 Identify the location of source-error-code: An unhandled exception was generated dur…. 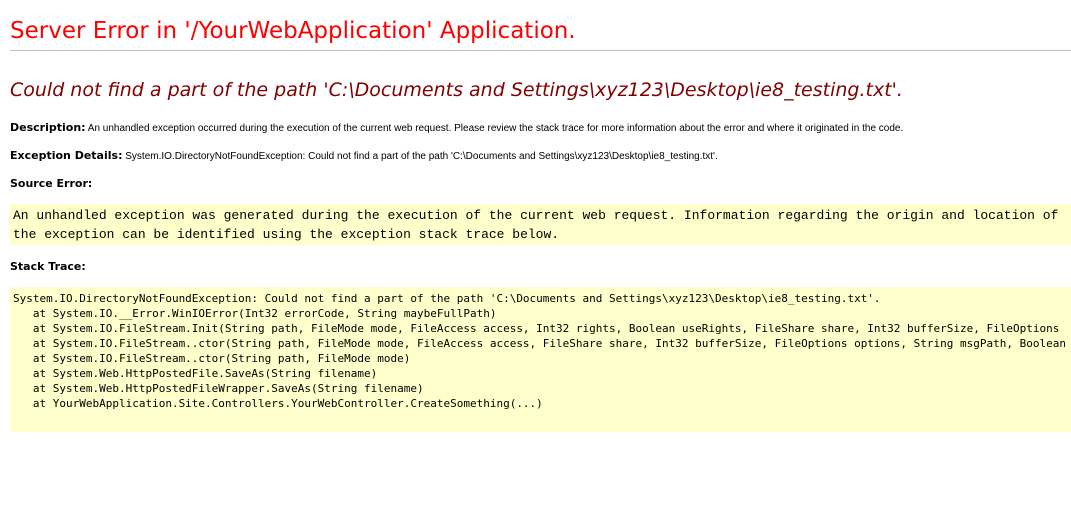
(540, 224).